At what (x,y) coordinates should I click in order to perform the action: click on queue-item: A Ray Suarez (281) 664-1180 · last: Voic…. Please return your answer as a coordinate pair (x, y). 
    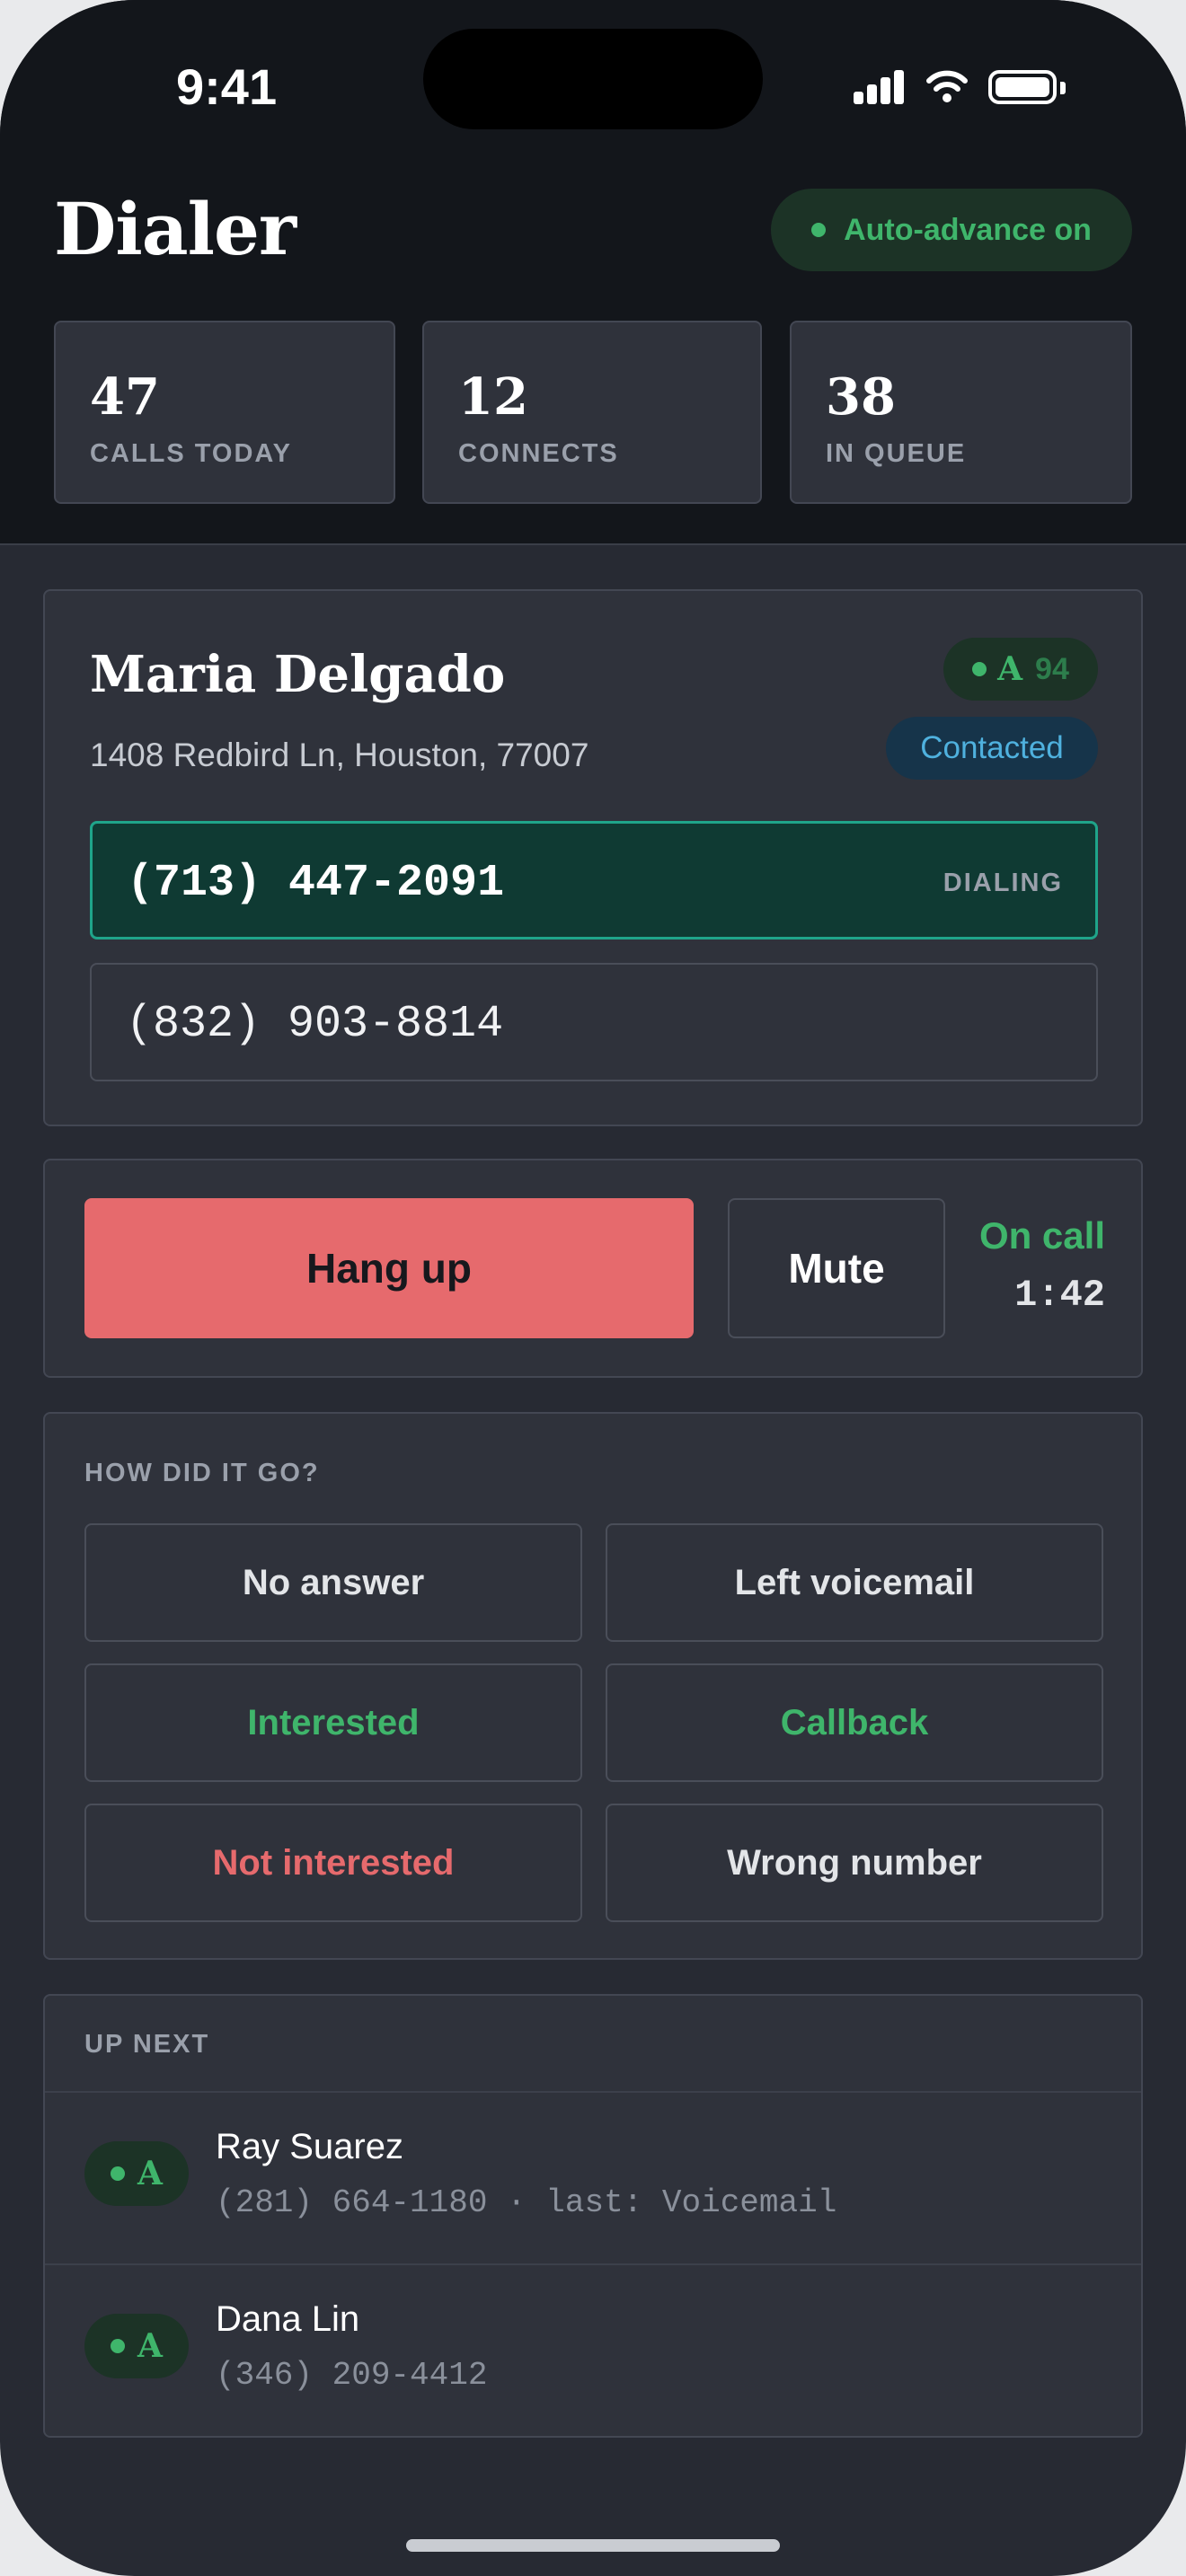
    Looking at the image, I should click on (593, 2177).